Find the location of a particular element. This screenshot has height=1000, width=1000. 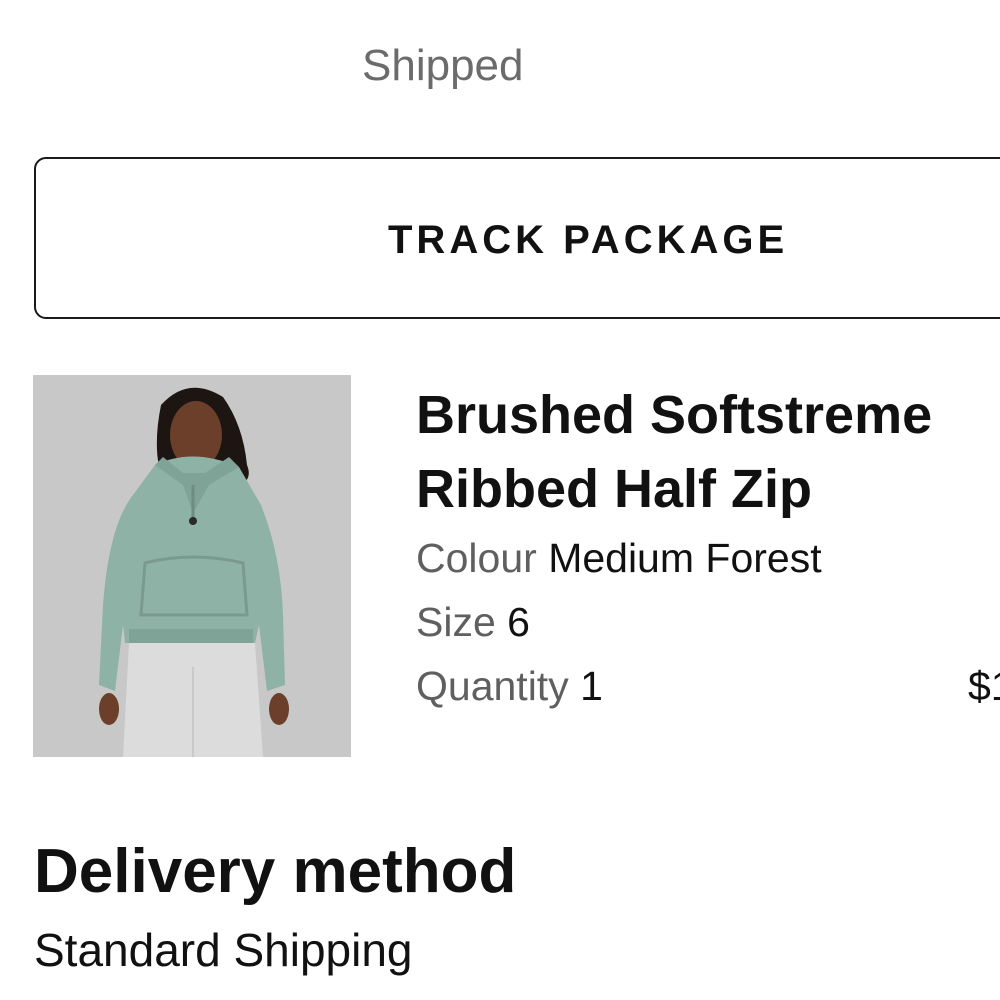

quantity-label: Quantity is located at coordinates (492, 686).